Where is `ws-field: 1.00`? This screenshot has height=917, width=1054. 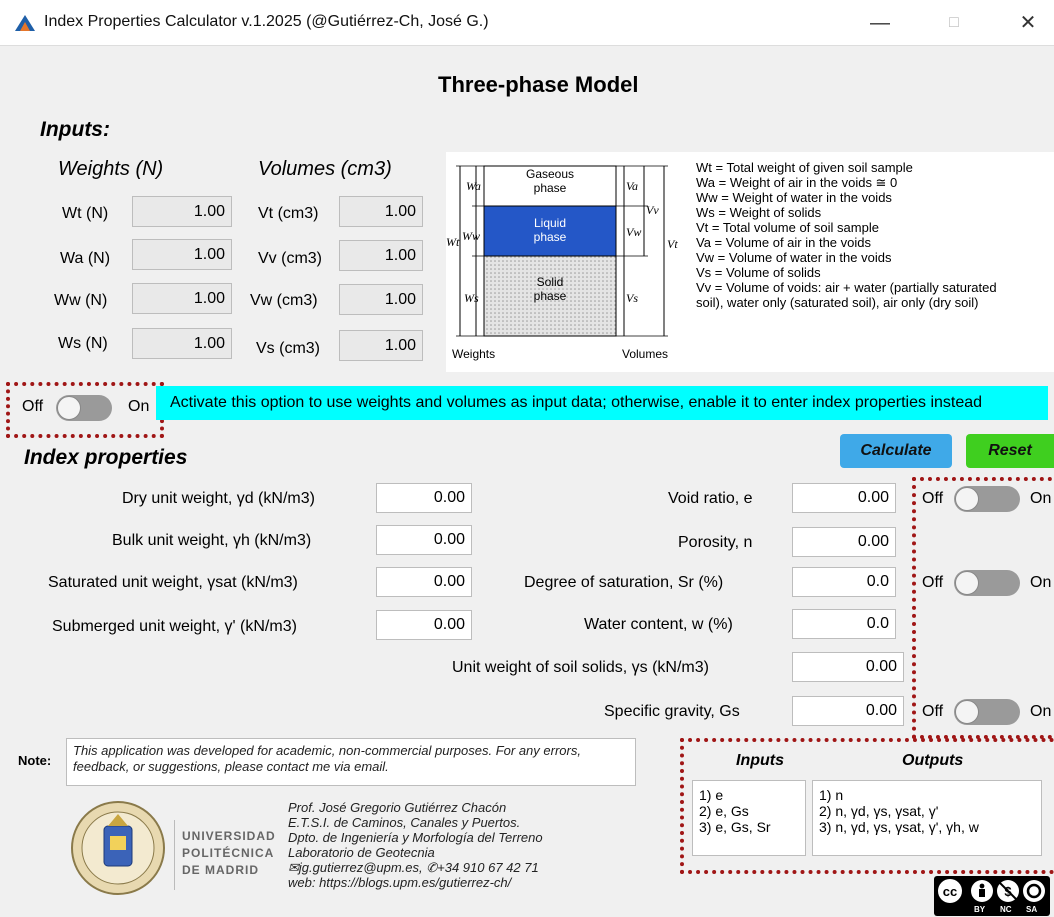 ws-field: 1.00 is located at coordinates (182, 343).